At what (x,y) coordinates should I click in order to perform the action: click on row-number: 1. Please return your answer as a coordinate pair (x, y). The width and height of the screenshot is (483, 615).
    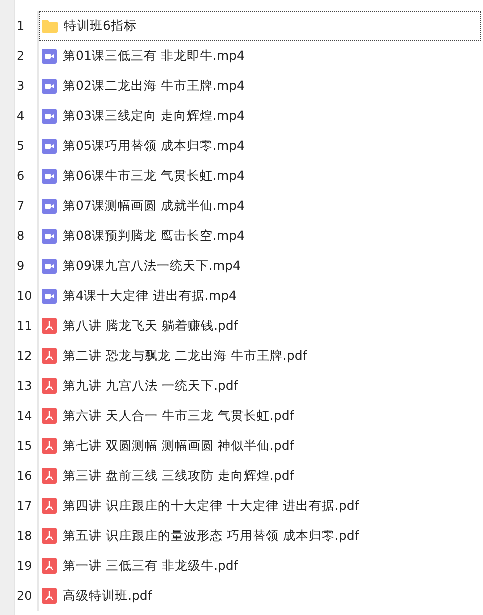
    Looking at the image, I should click on (27, 26).